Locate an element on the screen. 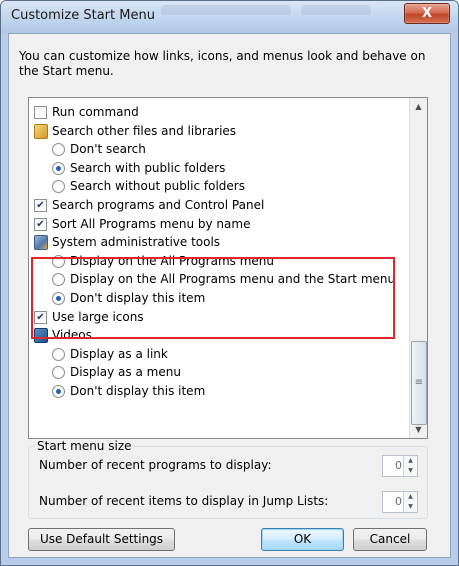  recent-items-spin-buttons: ▲ ▼ is located at coordinates (410, 502).